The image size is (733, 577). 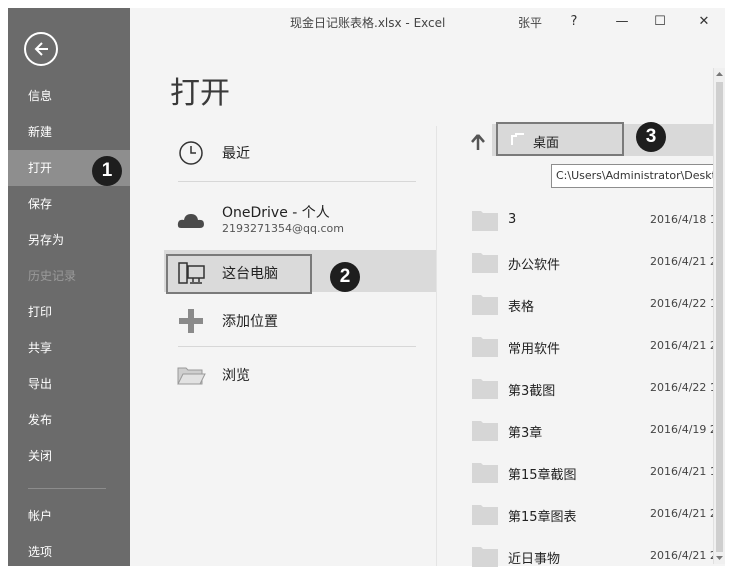 What do you see at coordinates (542, 475) in the screenshot?
I see `folder-name: 第15章截图` at bounding box center [542, 475].